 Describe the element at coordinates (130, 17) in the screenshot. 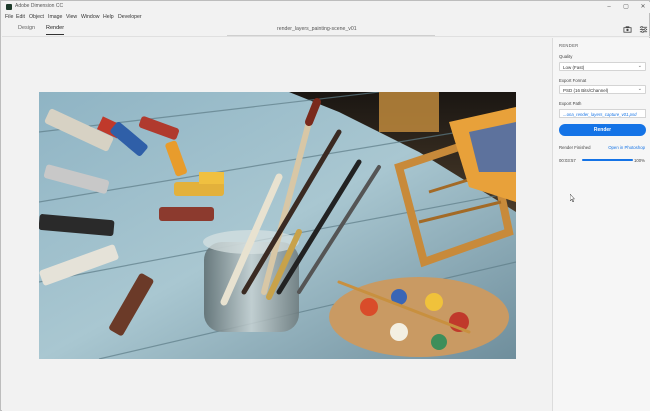

I see `menu-developer: Developer` at that location.